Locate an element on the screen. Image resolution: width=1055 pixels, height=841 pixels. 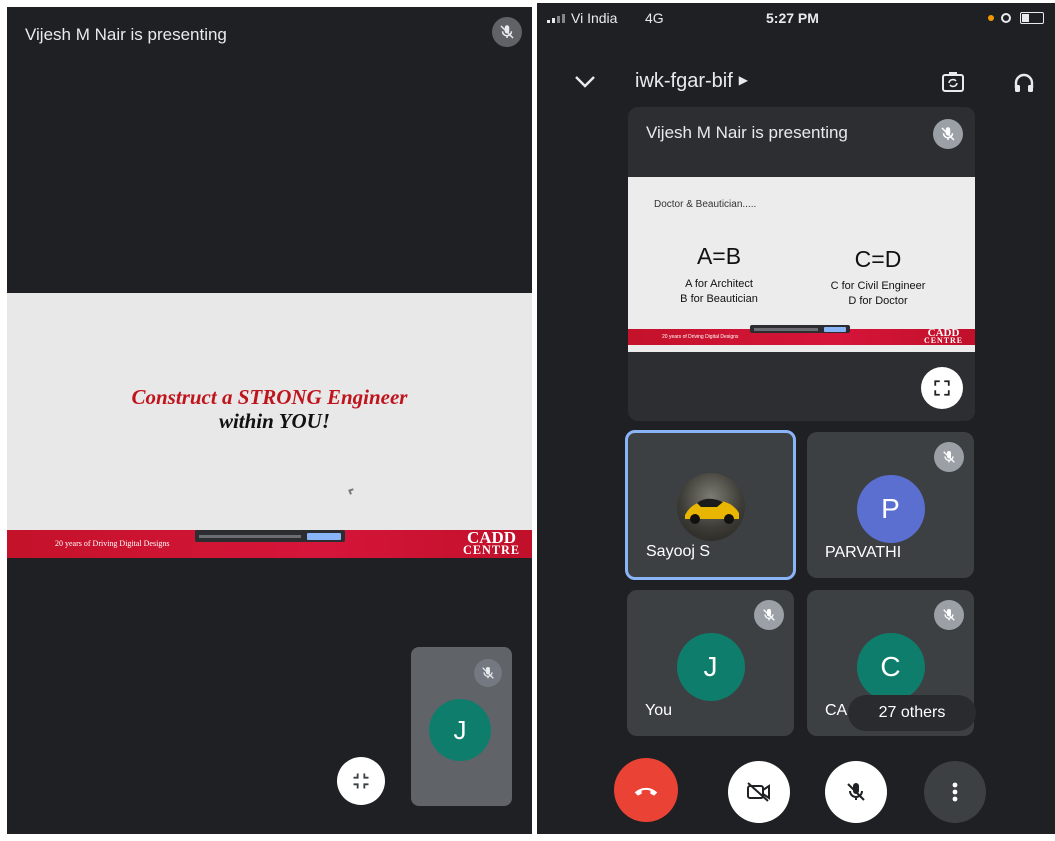
participant-name: PARVATHI is located at coordinates (863, 552).